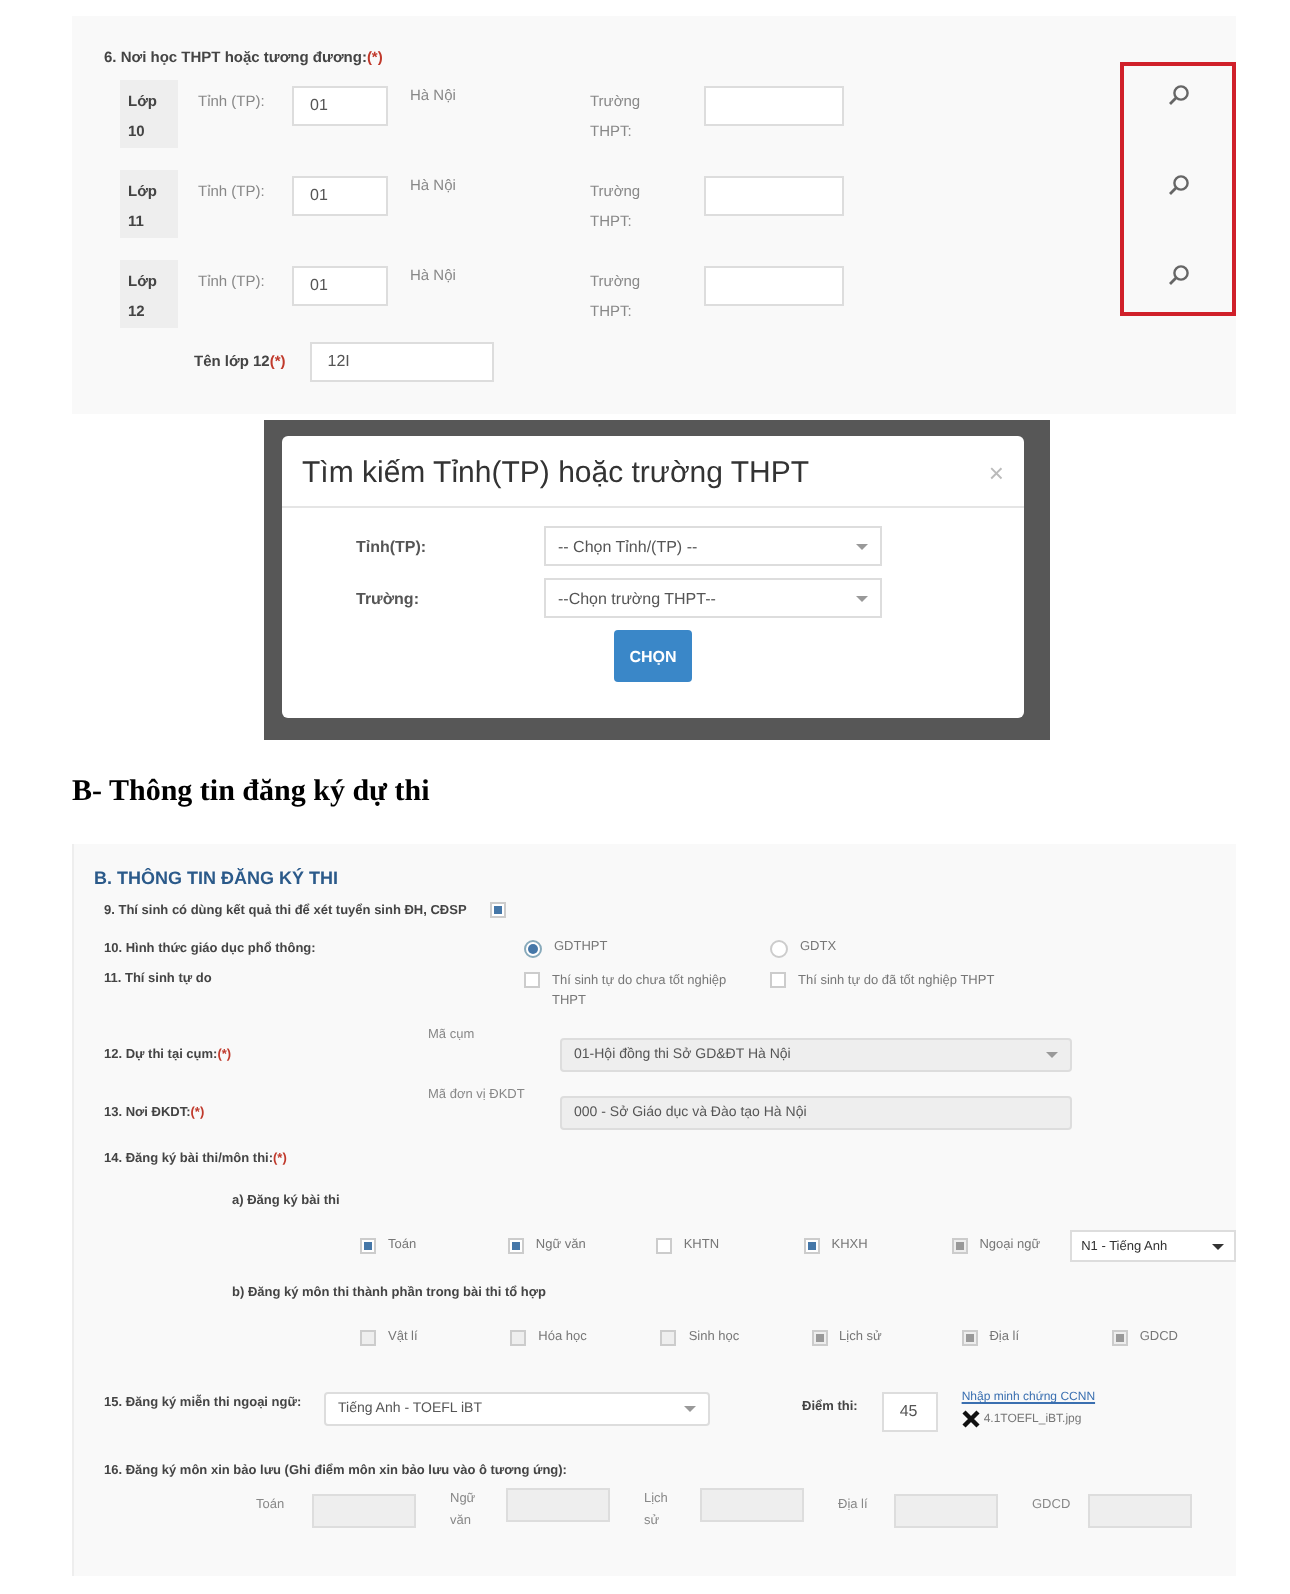 This screenshot has width=1290, height=1594. Describe the element at coordinates (909, 1412) in the screenshot. I see `score-field: 45` at that location.